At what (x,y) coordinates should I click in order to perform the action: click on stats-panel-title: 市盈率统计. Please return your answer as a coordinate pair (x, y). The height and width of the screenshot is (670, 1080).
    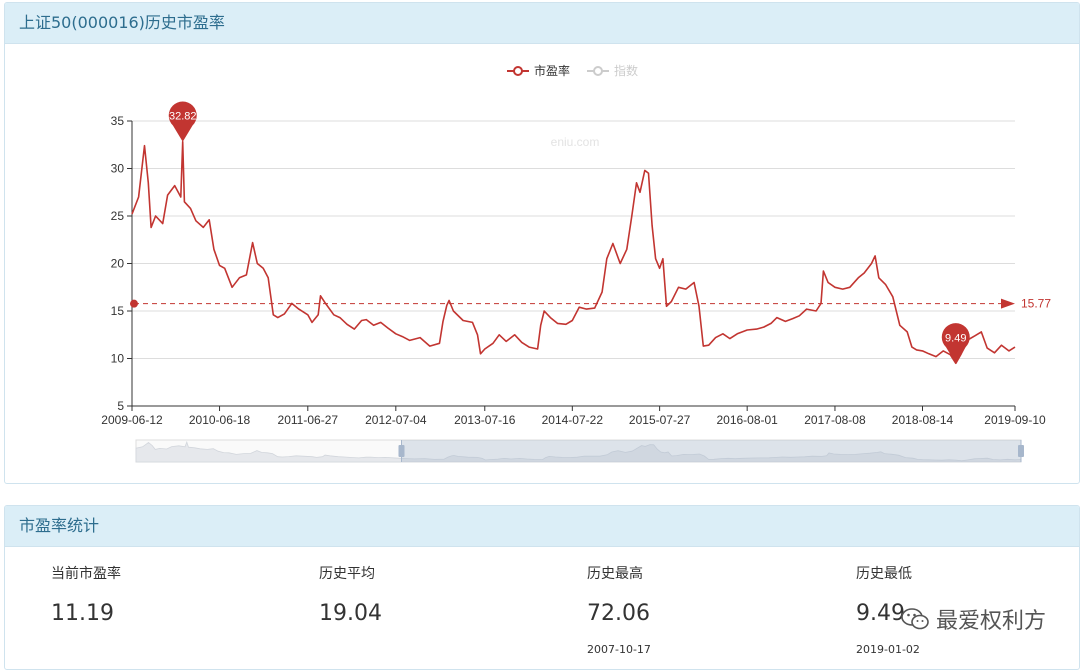
    Looking at the image, I should click on (542, 526).